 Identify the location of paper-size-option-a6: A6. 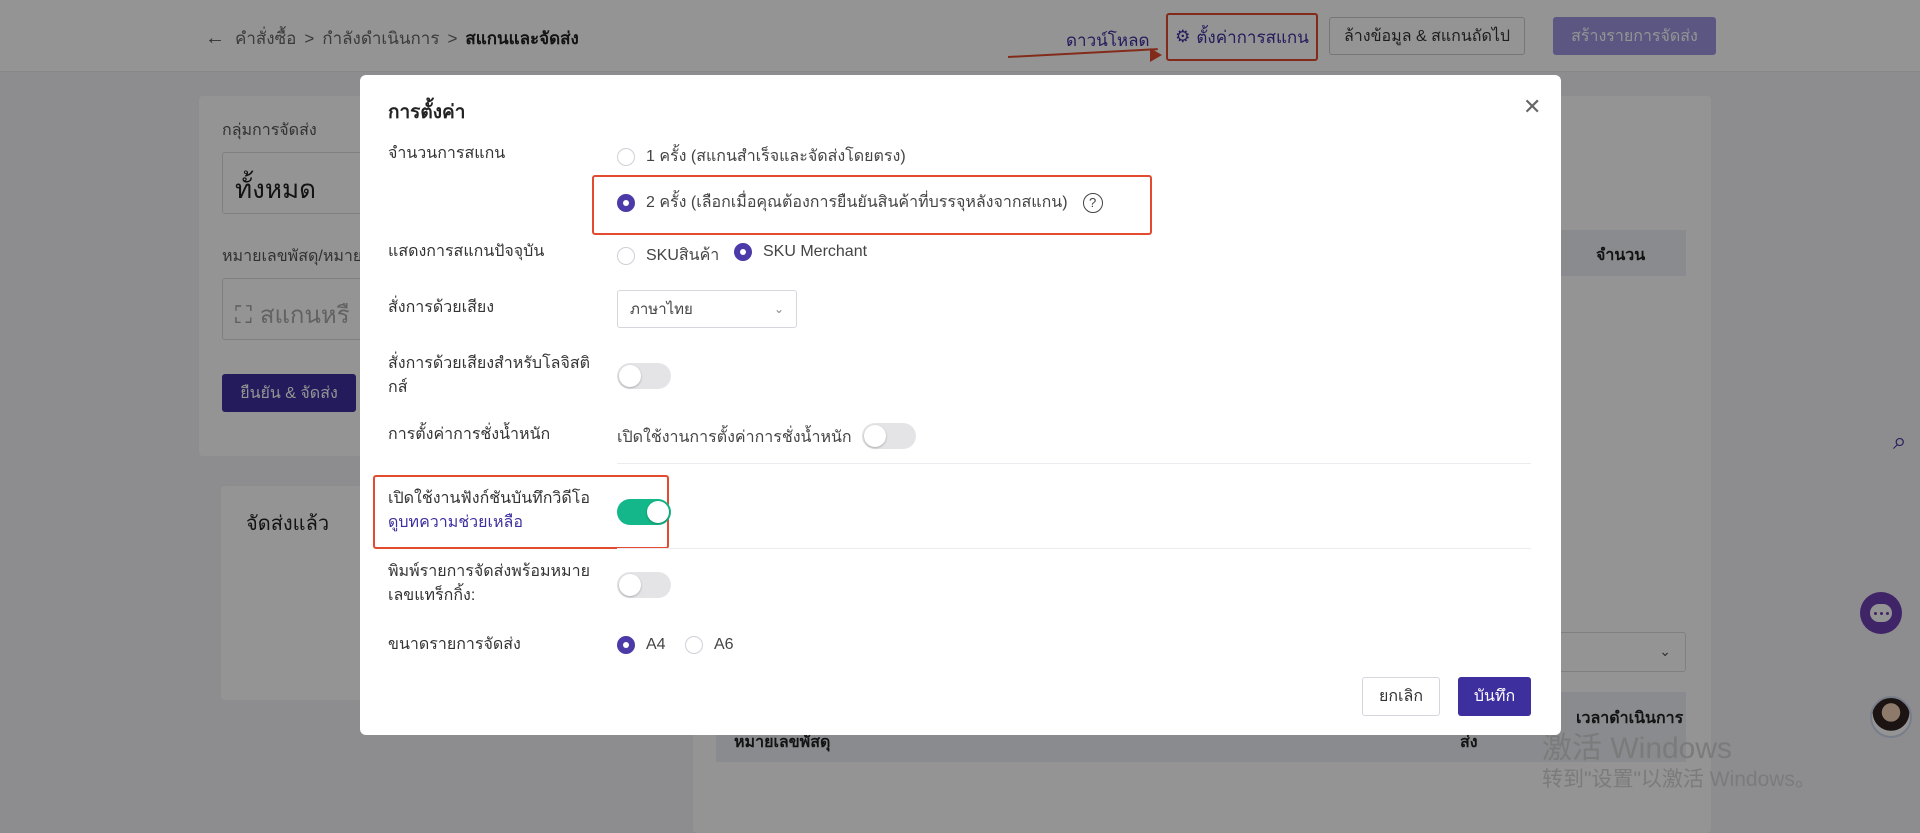
(709, 645).